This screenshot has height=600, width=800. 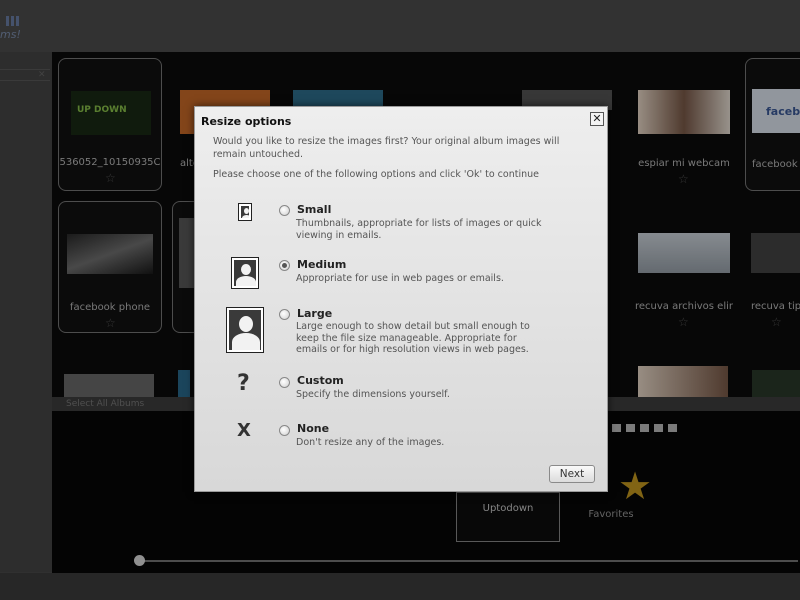 What do you see at coordinates (245, 330) in the screenshot?
I see `large-person-icon` at bounding box center [245, 330].